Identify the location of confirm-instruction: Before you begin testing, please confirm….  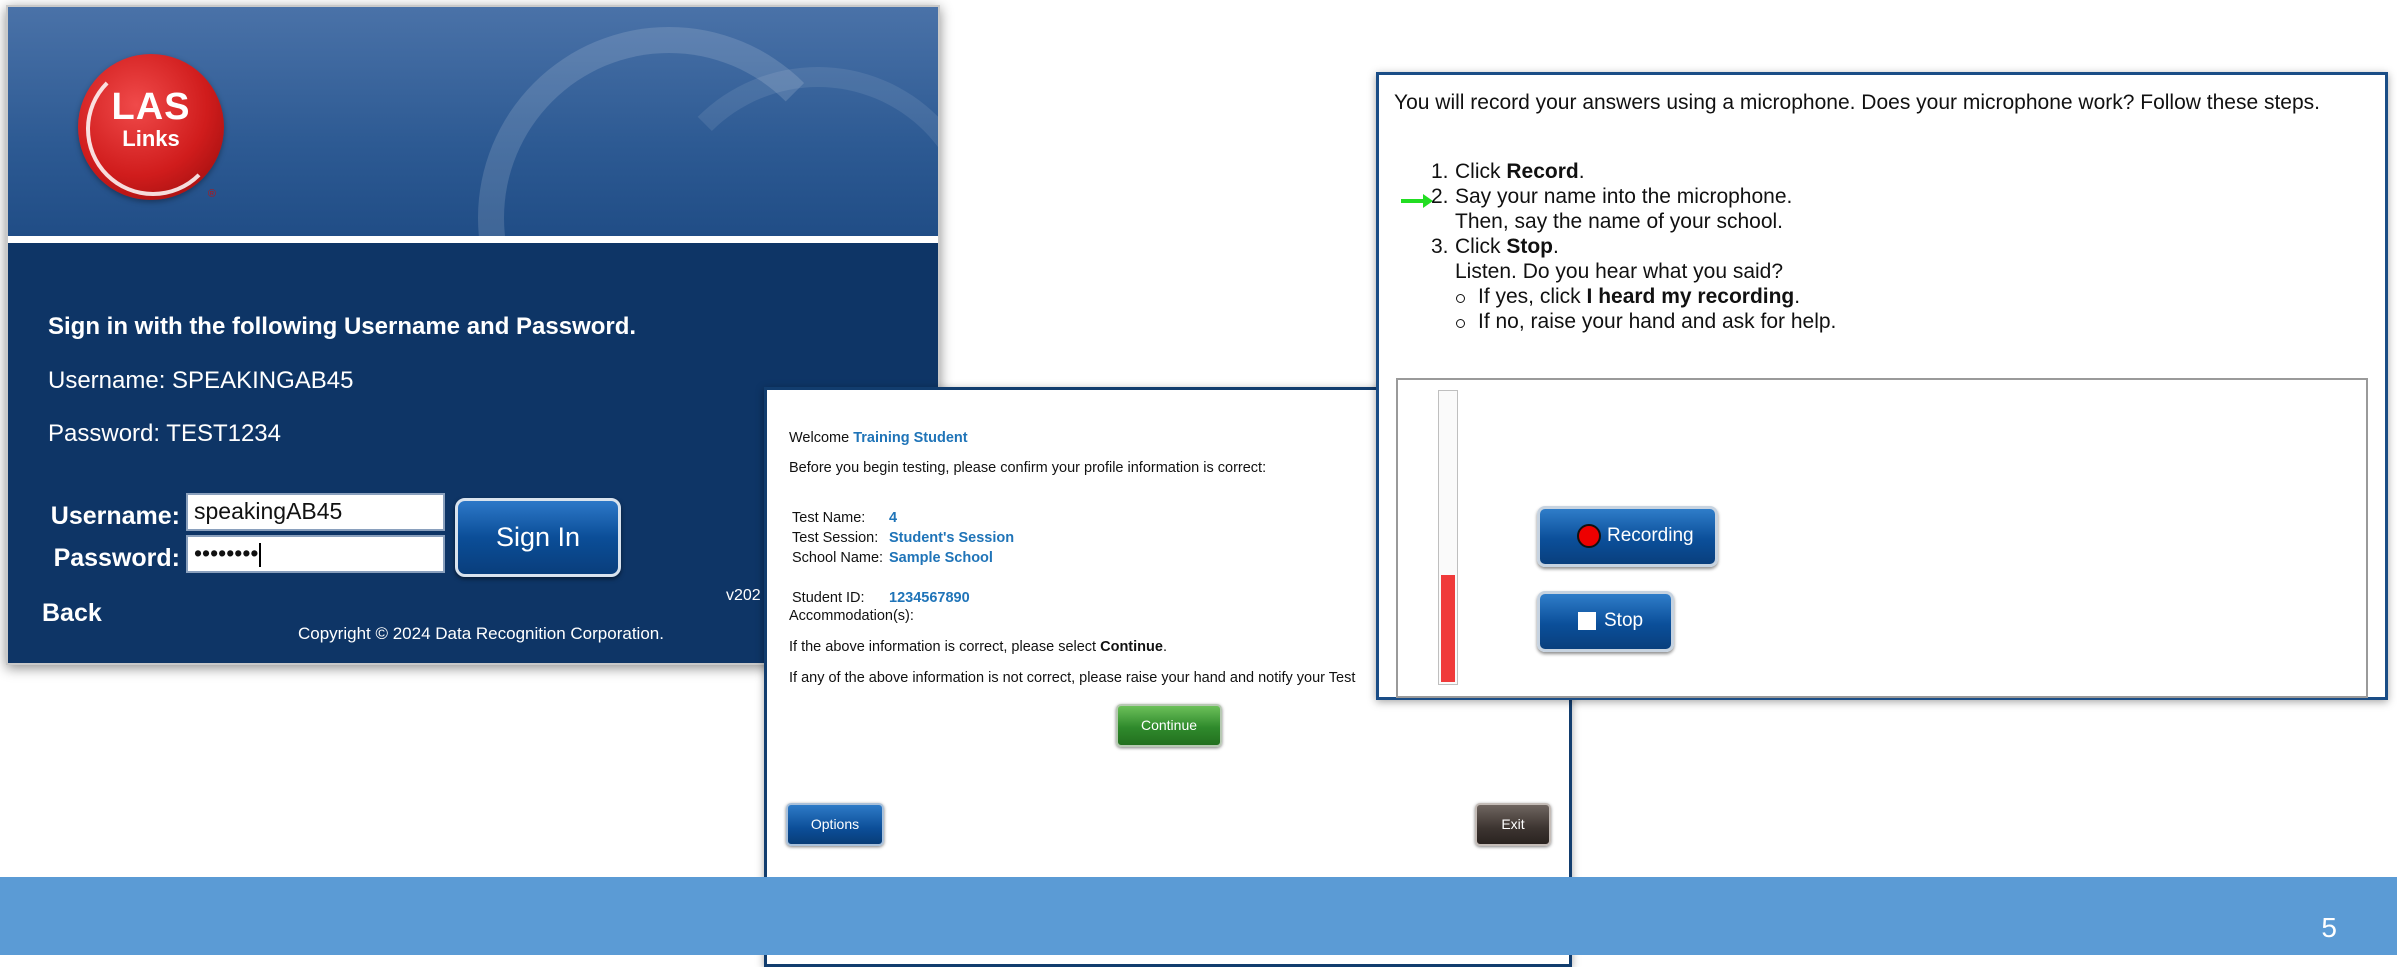
(1028, 468).